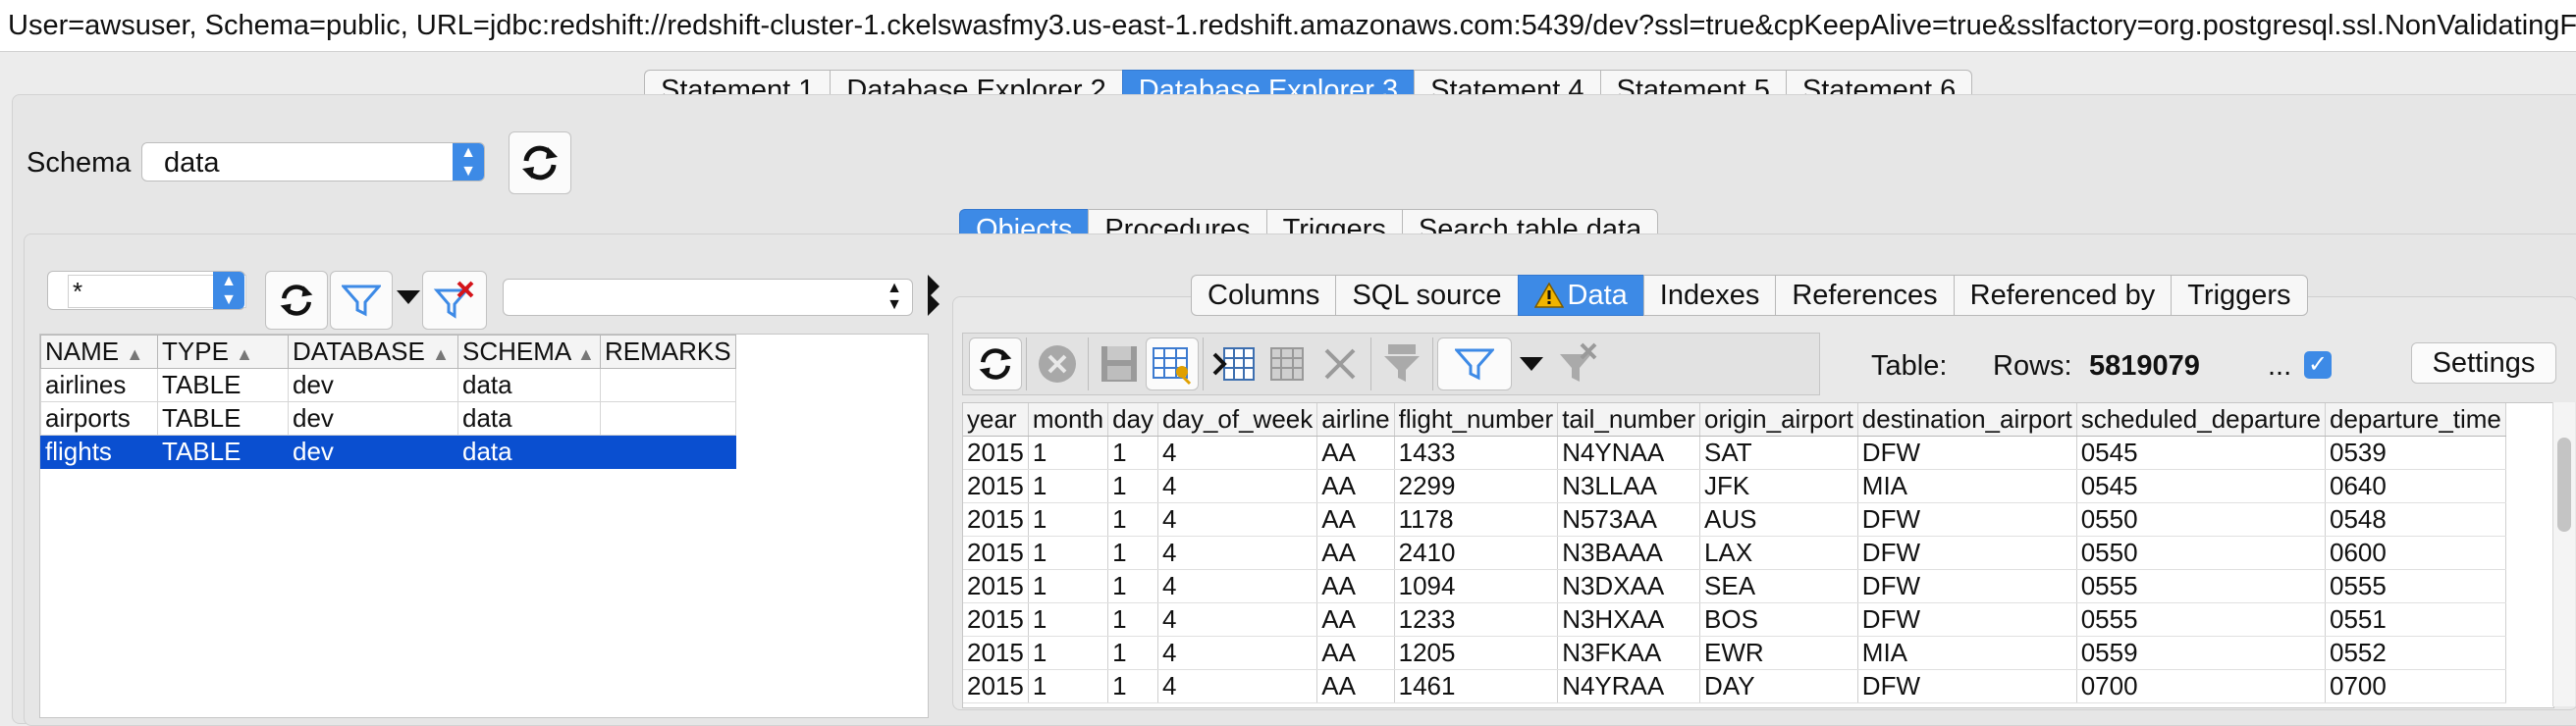 Image resolution: width=2576 pixels, height=726 pixels. What do you see at coordinates (2415, 553) in the screenshot?
I see `grid-cell: 0600` at bounding box center [2415, 553].